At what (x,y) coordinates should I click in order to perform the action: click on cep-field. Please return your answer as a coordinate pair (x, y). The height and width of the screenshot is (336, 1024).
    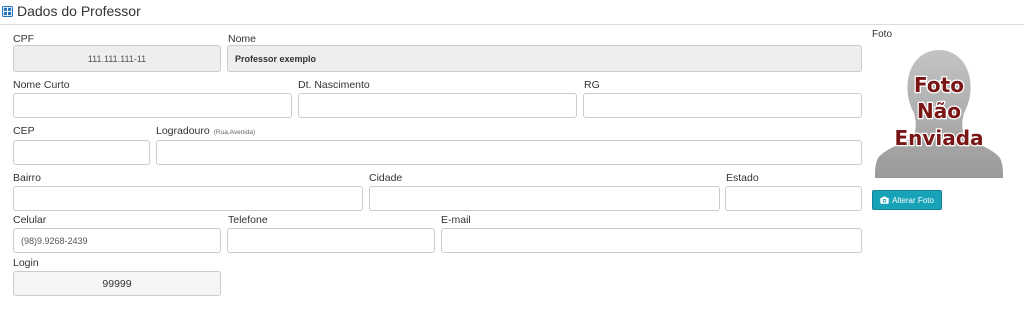
    Looking at the image, I should click on (81, 152).